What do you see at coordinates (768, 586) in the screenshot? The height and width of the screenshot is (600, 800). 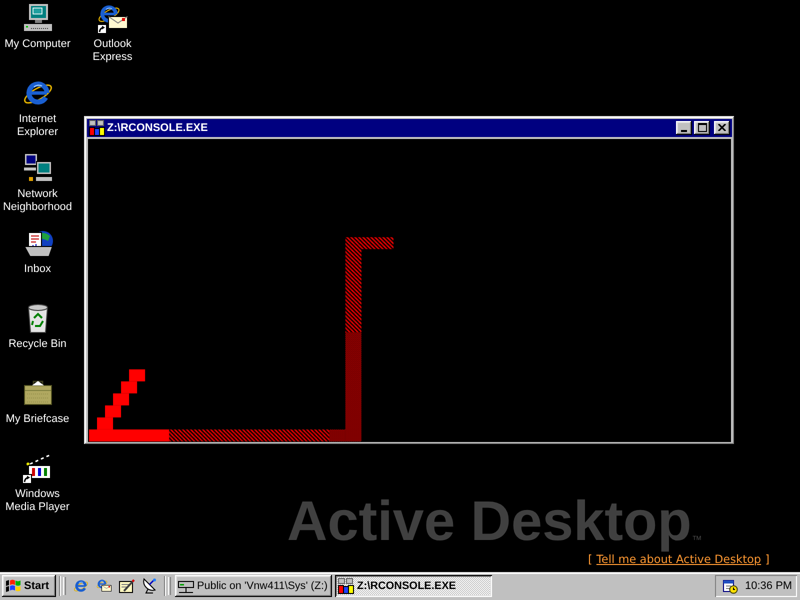 I see `clock-text: 10:36 PM` at bounding box center [768, 586].